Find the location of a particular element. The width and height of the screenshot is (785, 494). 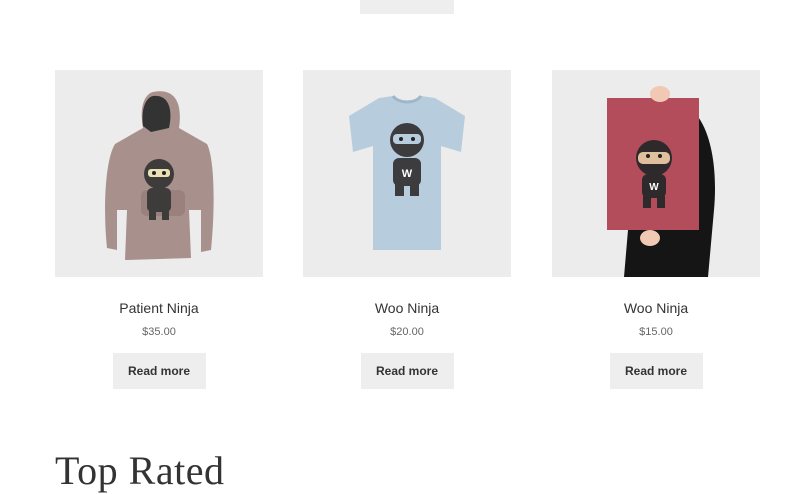

product-image-tshirt: W is located at coordinates (407, 173).